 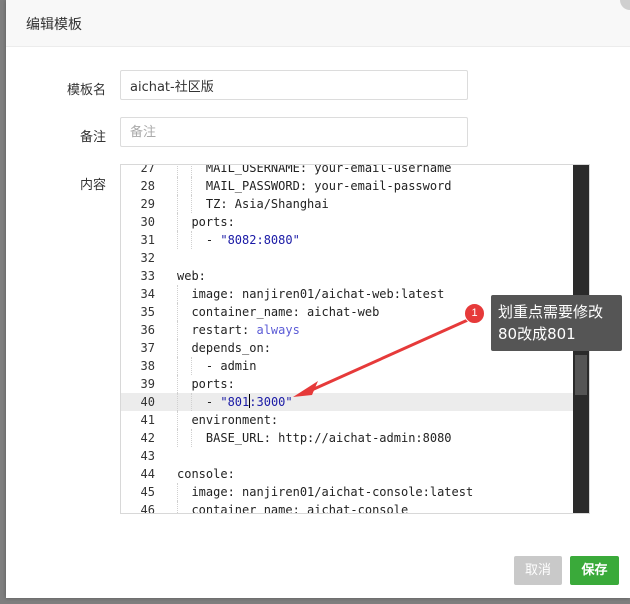 What do you see at coordinates (594, 570) in the screenshot?
I see `save-button: 保存` at bounding box center [594, 570].